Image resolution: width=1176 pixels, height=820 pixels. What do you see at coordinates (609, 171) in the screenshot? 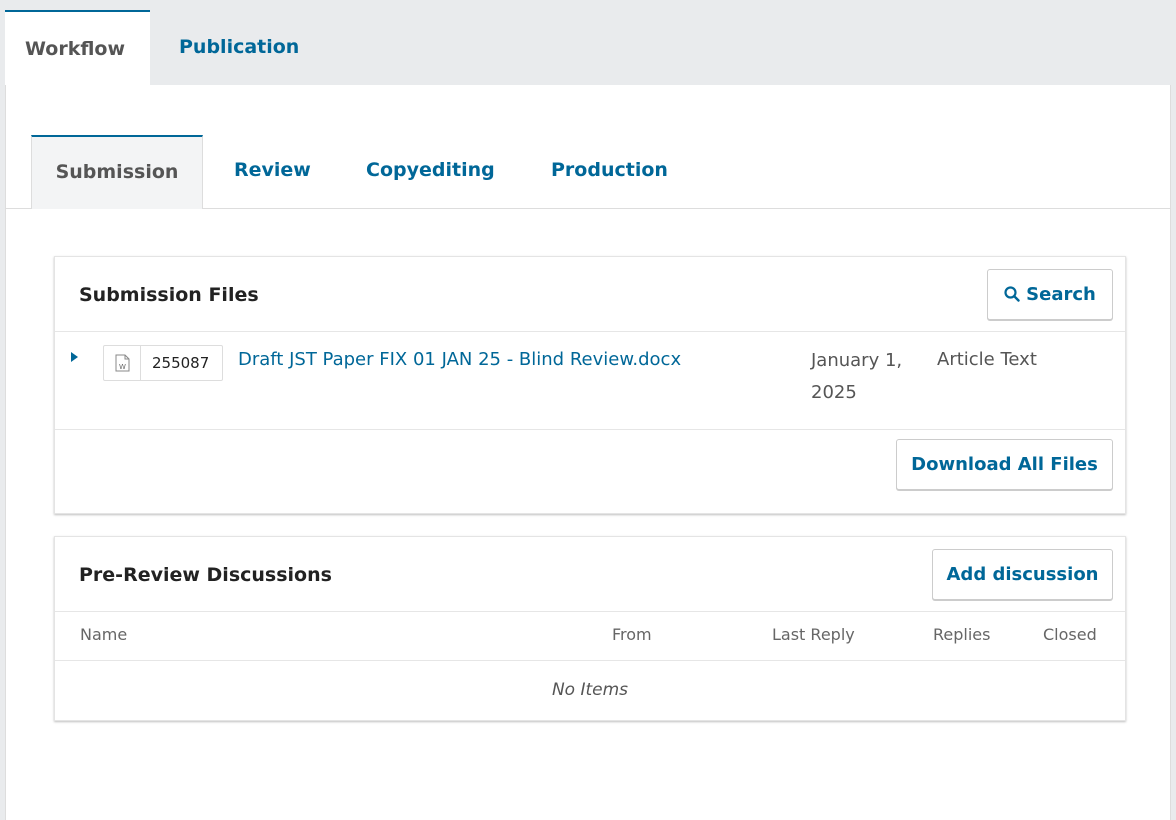
I see `tab-production: Production` at bounding box center [609, 171].